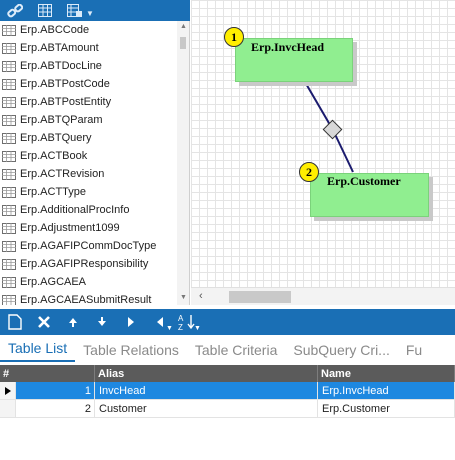  Describe the element at coordinates (183, 26) in the screenshot. I see `scroll-up-icon: ▲` at that location.